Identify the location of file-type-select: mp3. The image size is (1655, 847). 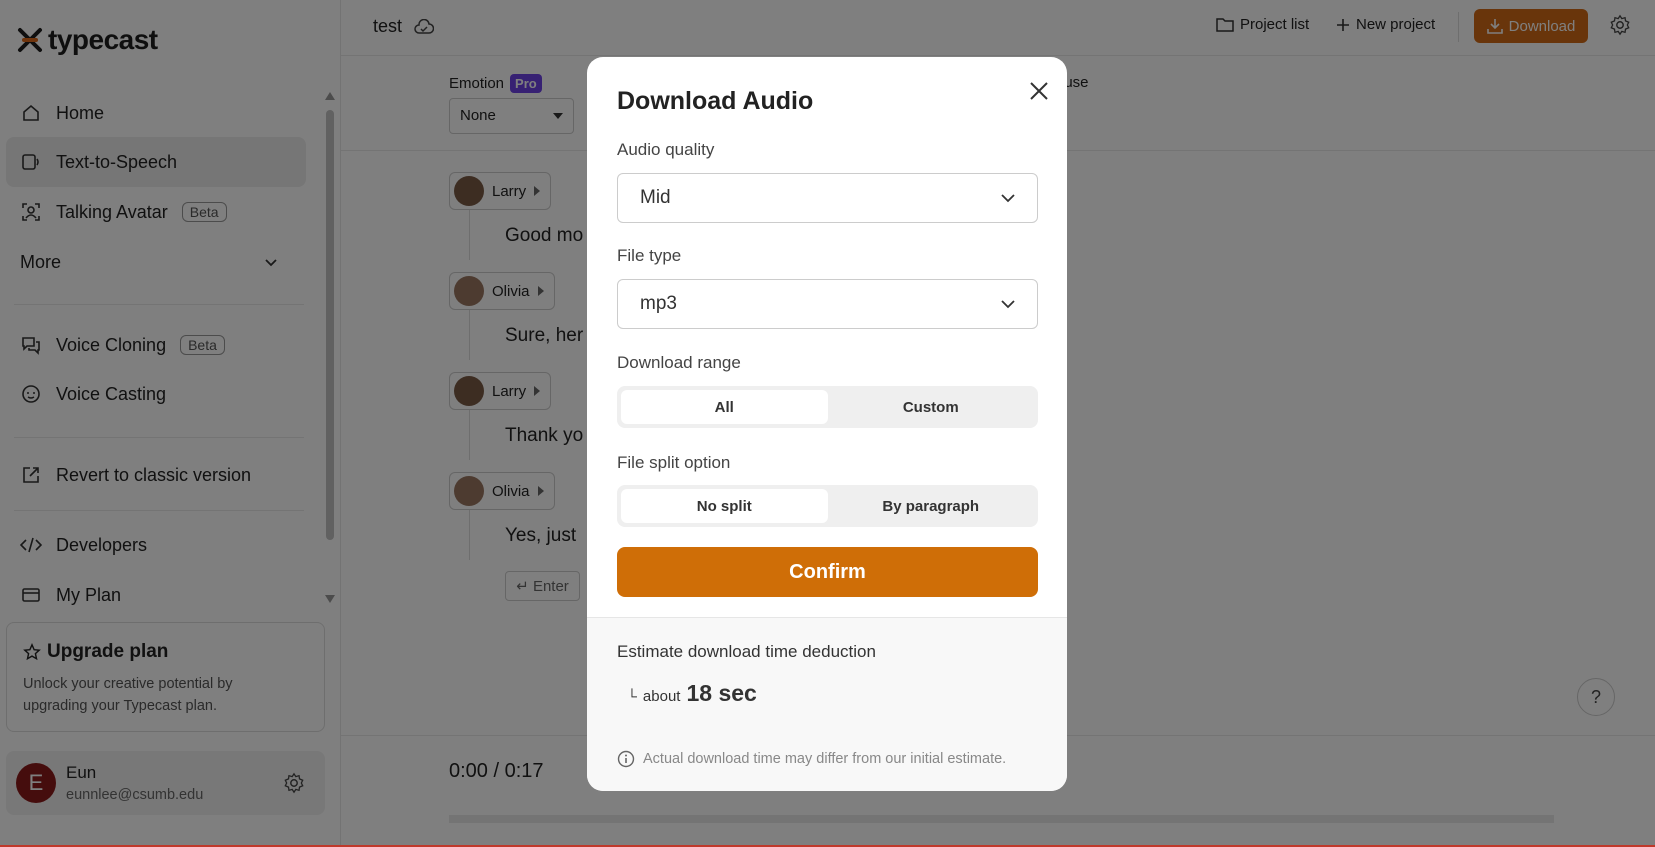
(827, 304).